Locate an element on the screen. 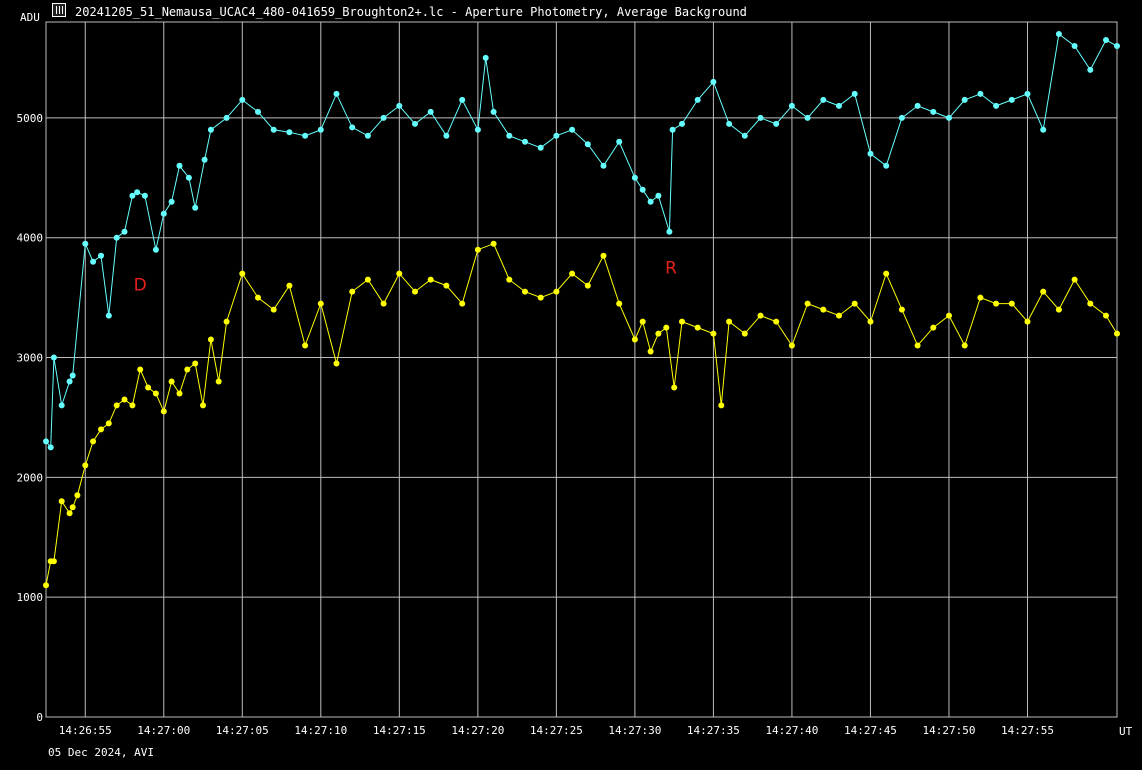 This screenshot has width=1142, height=770. y-tick-label: 1000 is located at coordinates (30, 597).